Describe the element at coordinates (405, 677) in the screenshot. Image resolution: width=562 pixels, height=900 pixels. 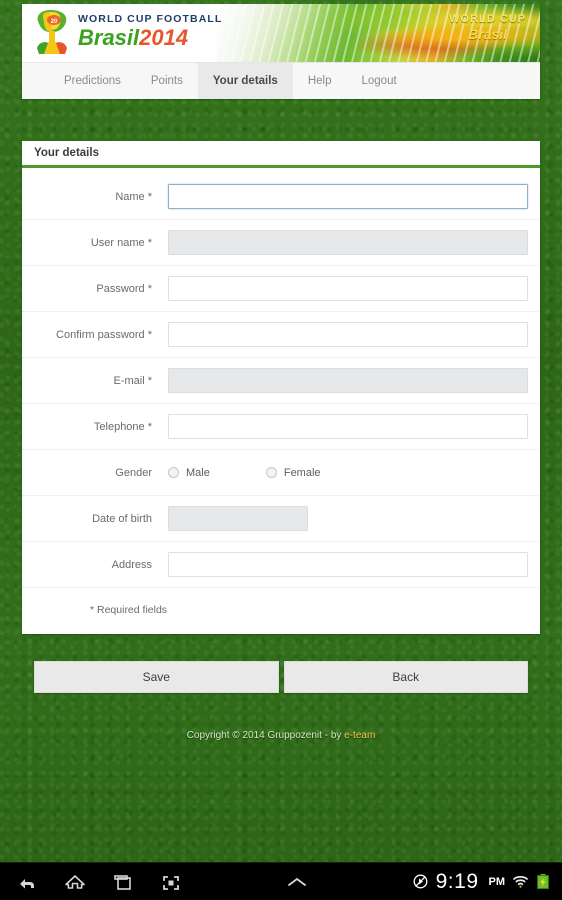
I see `back-button: Back` at that location.